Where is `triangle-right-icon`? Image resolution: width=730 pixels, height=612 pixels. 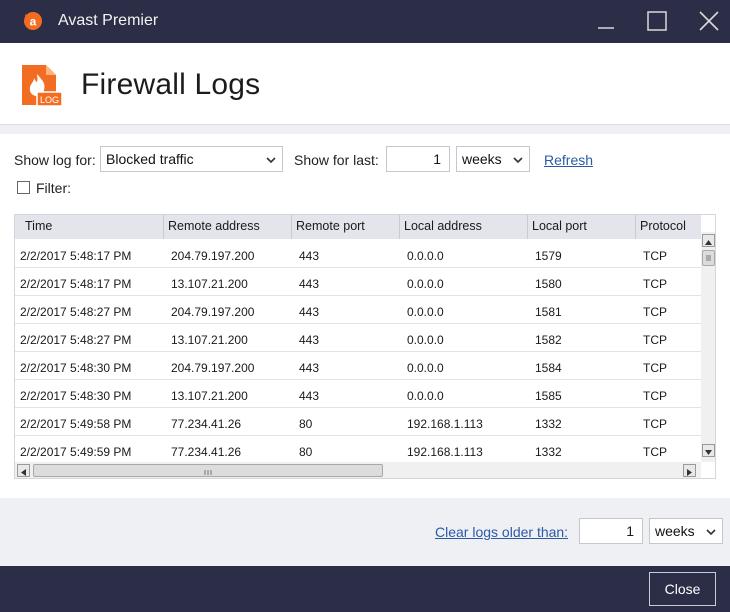
triangle-right-icon is located at coordinates (689, 472).